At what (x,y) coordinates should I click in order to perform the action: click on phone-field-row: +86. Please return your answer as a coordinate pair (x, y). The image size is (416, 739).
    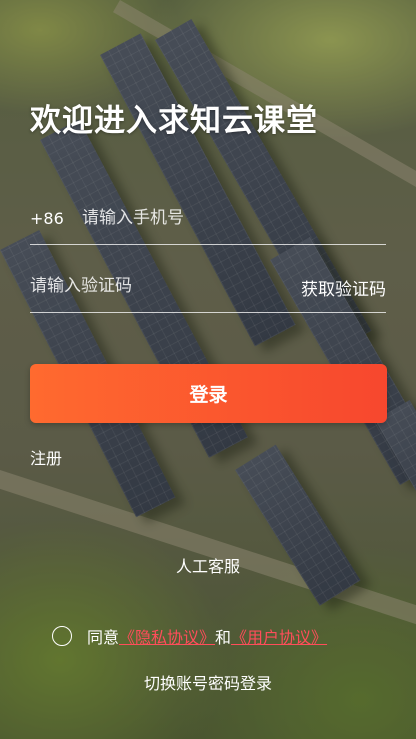
    Looking at the image, I should click on (208, 218).